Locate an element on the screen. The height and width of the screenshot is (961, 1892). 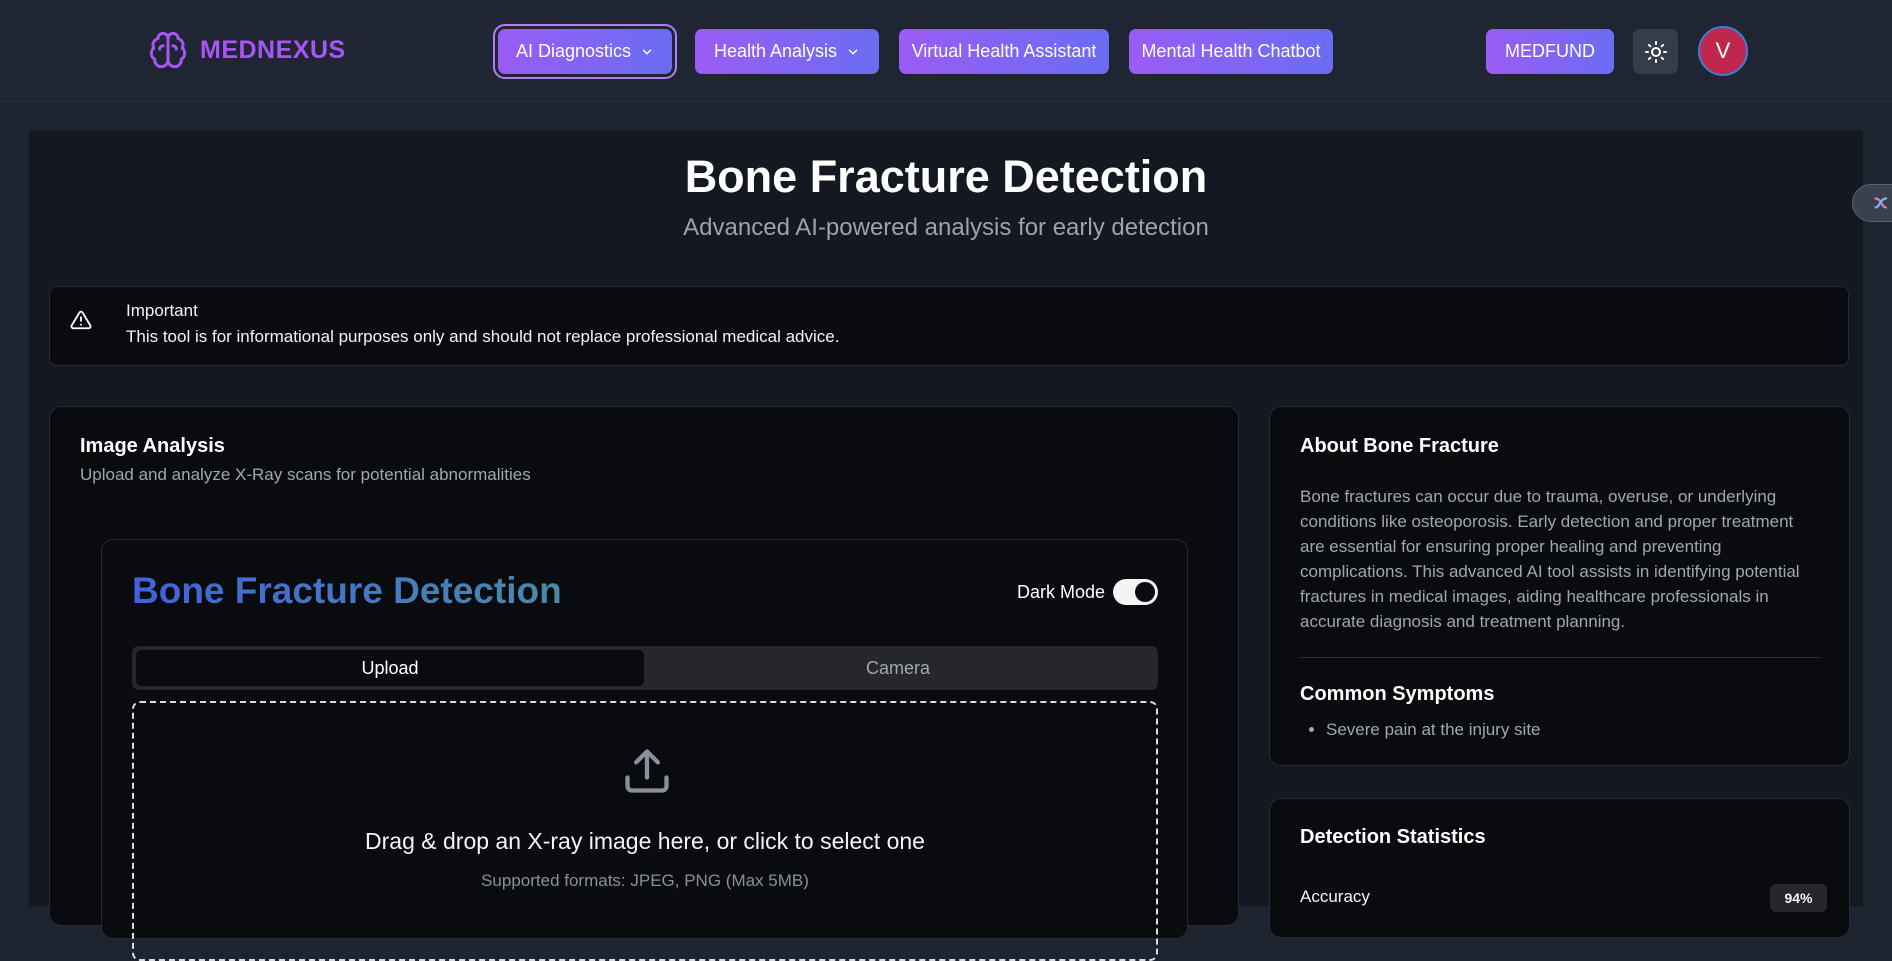
brain-icon is located at coordinates (168, 50).